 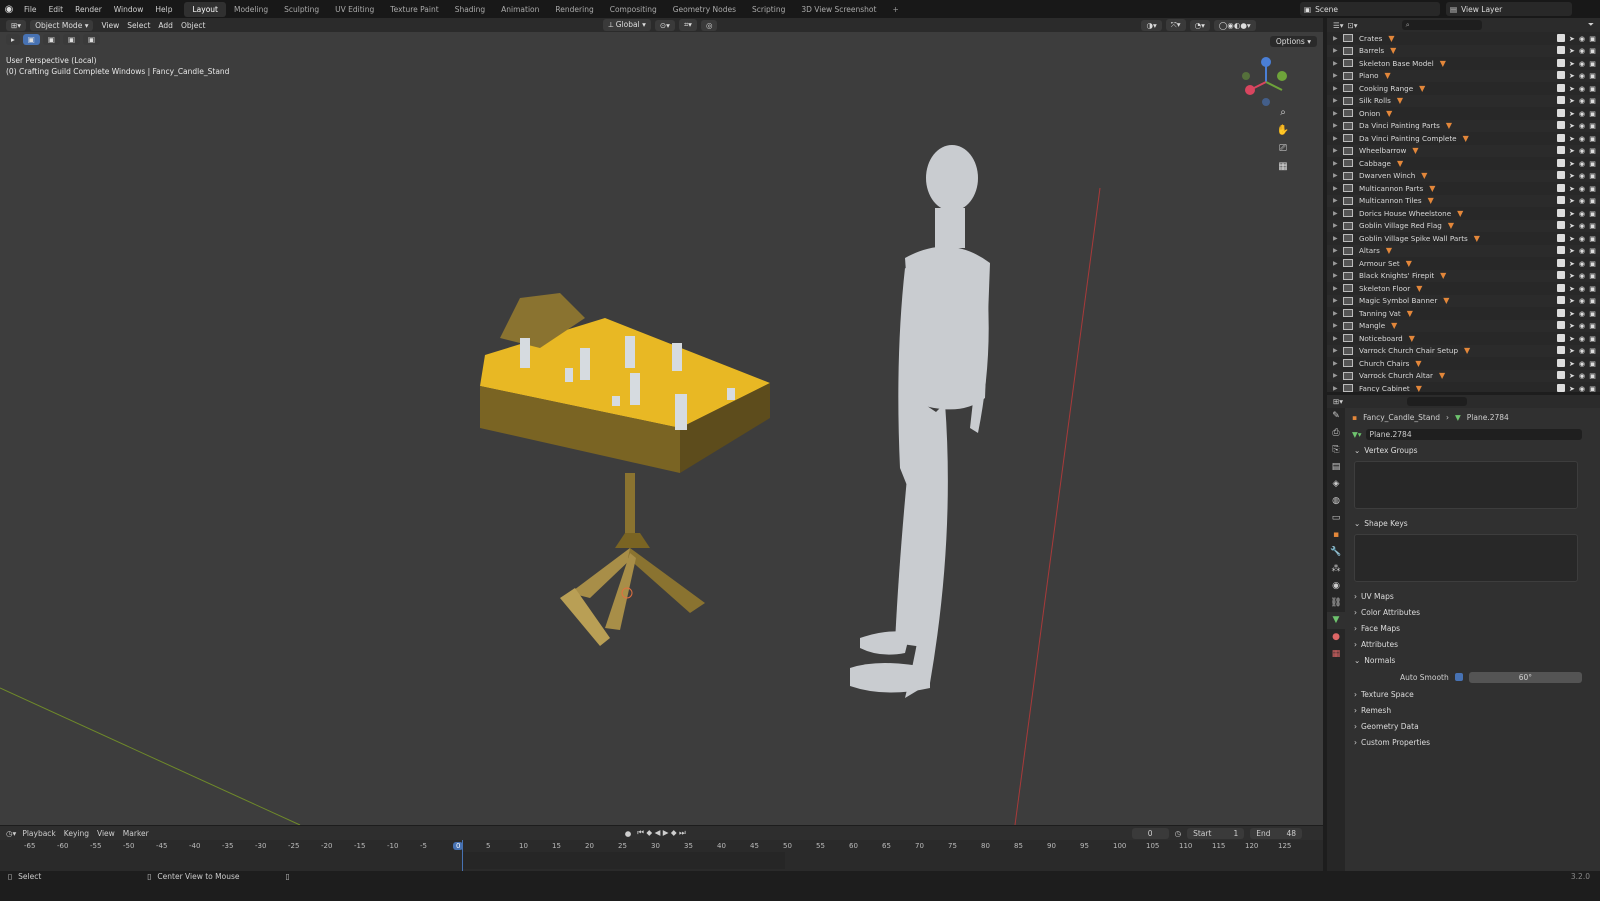 What do you see at coordinates (414, 9) in the screenshot?
I see `workspace-tab: Texture Paint` at bounding box center [414, 9].